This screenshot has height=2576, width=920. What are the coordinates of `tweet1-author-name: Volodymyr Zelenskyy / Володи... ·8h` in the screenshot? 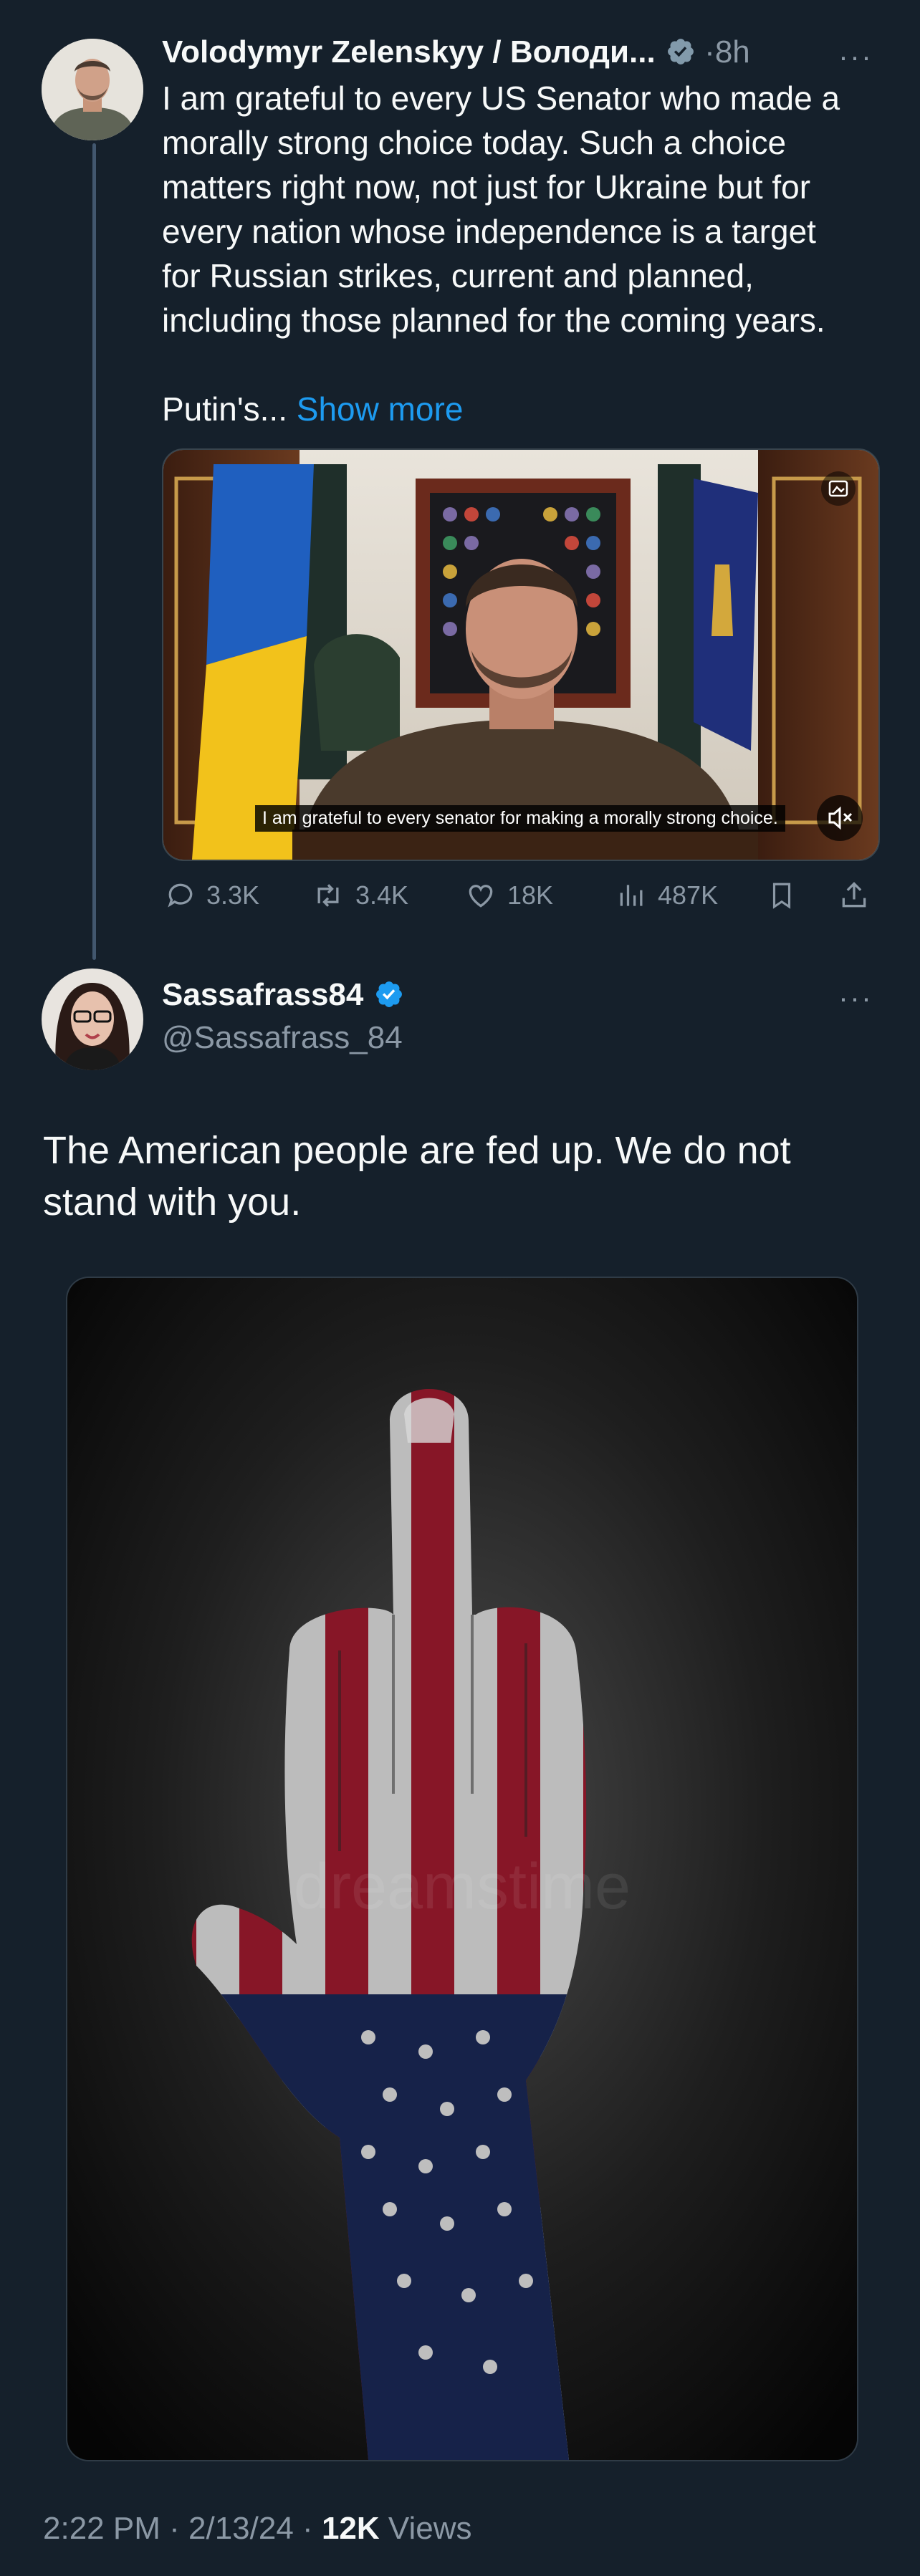 It's located at (456, 52).